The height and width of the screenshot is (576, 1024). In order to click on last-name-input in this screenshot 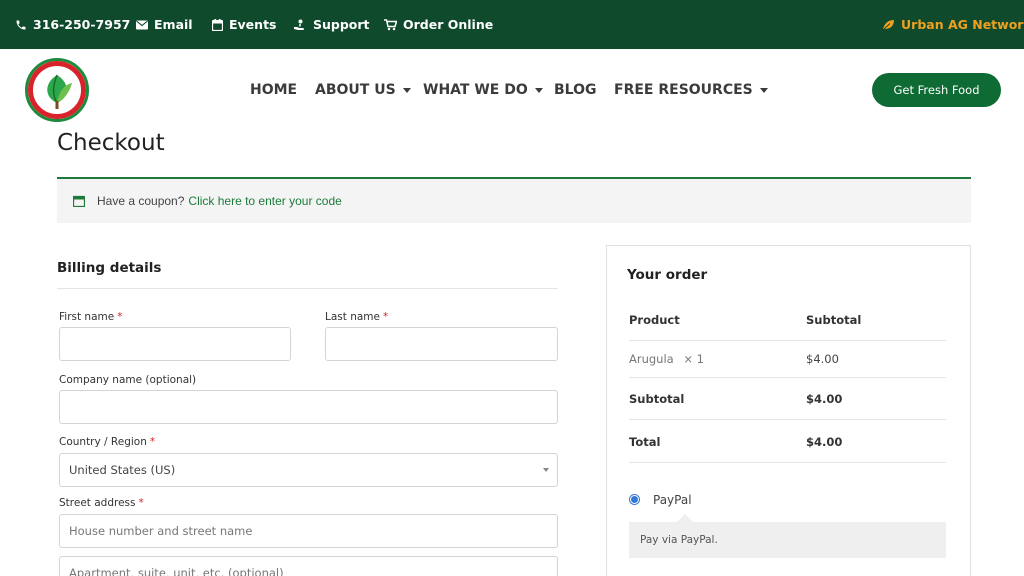, I will do `click(441, 344)`.